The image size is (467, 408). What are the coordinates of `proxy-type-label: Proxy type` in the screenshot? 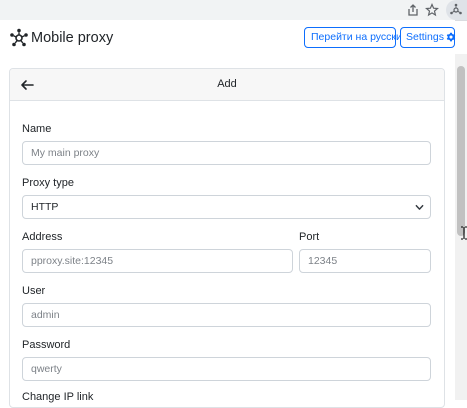 It's located at (48, 183).